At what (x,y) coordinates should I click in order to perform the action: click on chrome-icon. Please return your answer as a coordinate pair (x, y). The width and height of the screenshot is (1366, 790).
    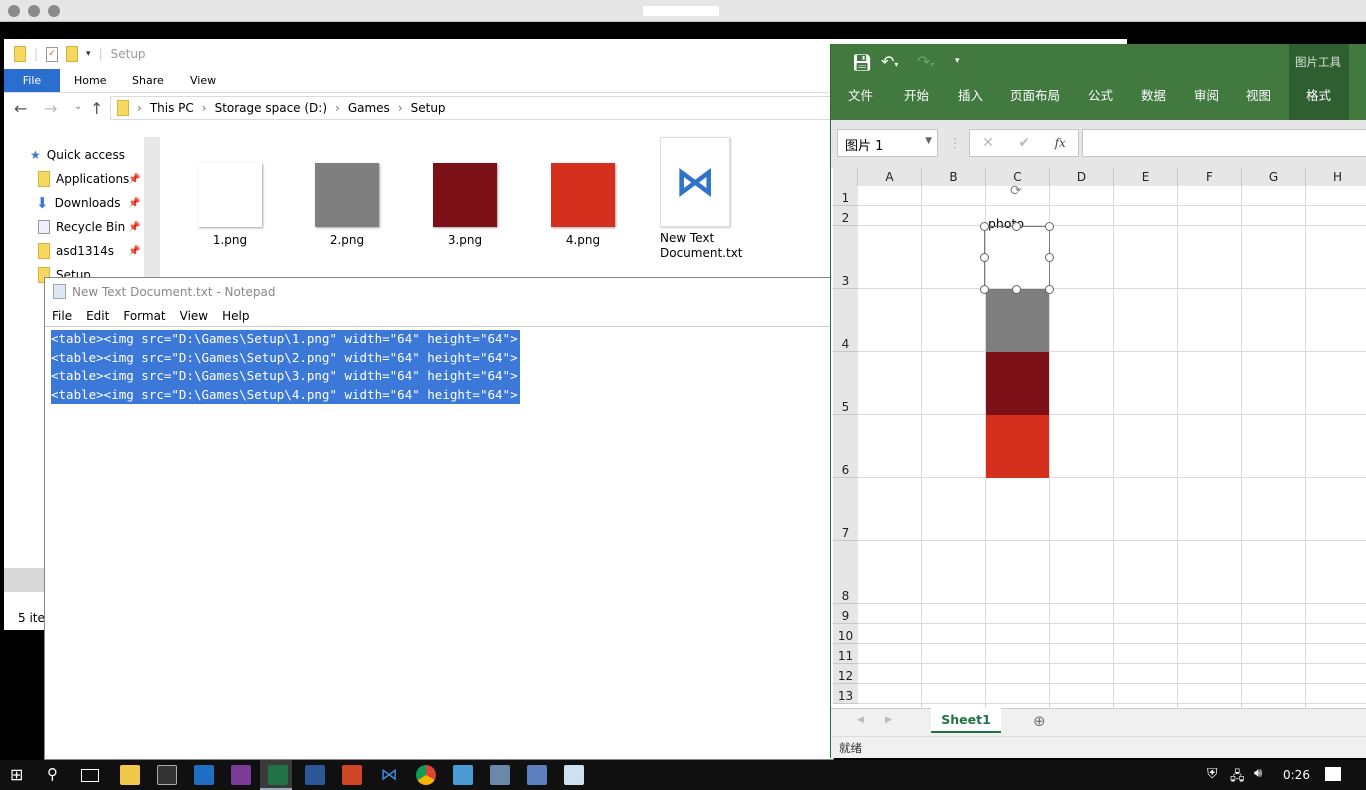
    Looking at the image, I should click on (426, 775).